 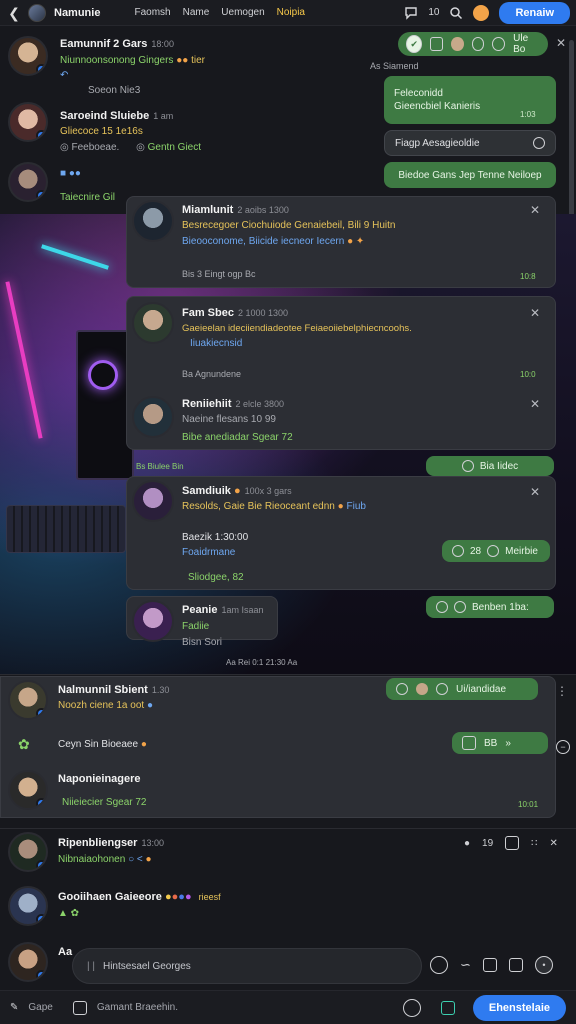 What do you see at coordinates (442, 689) in the screenshot?
I see `shield-icon` at bounding box center [442, 689].